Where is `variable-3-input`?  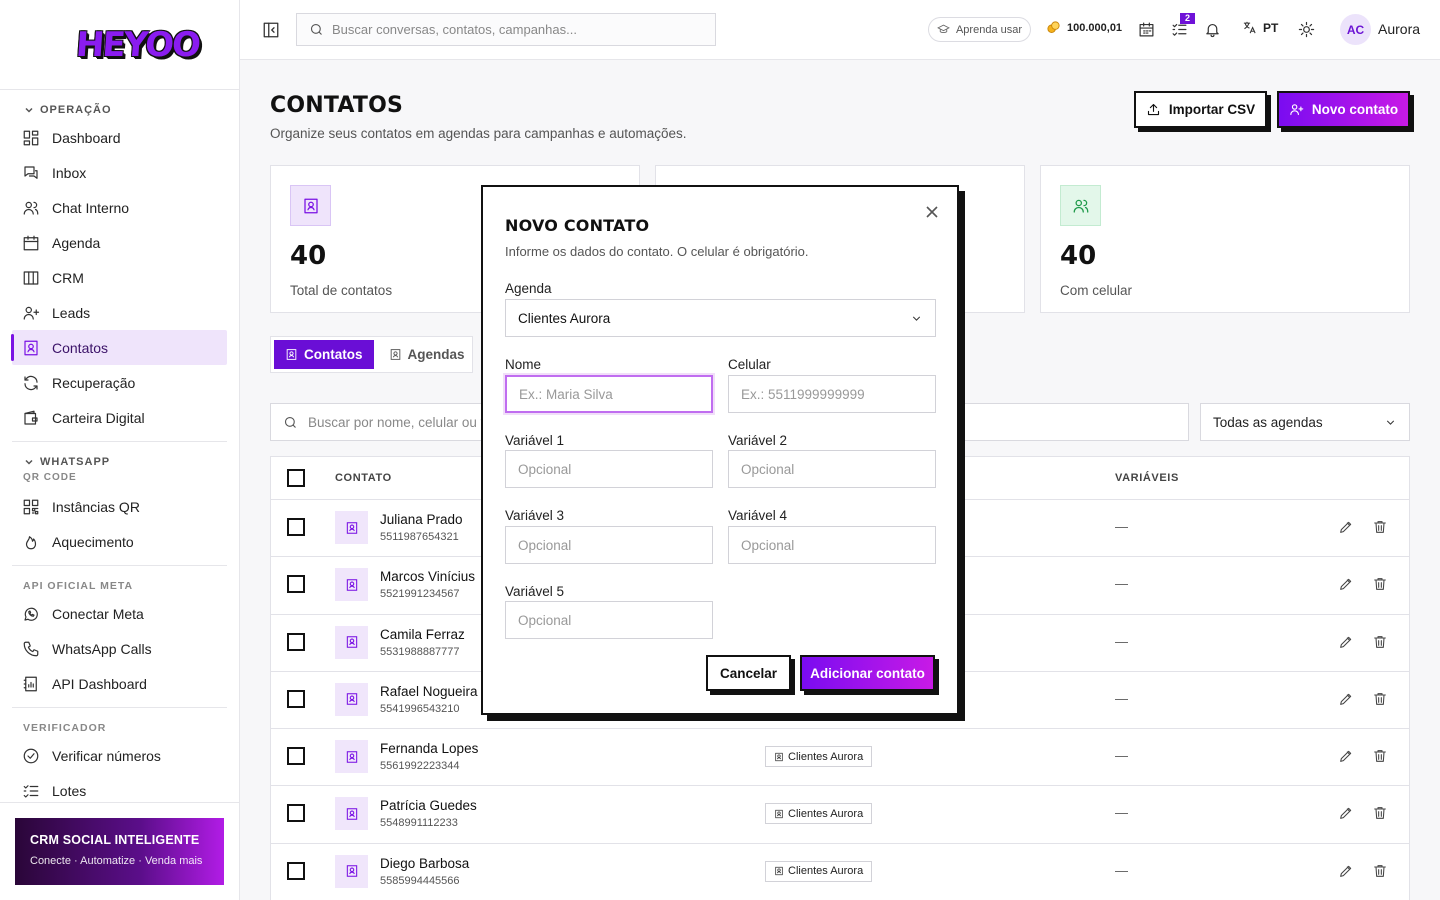
variable-3-input is located at coordinates (609, 545).